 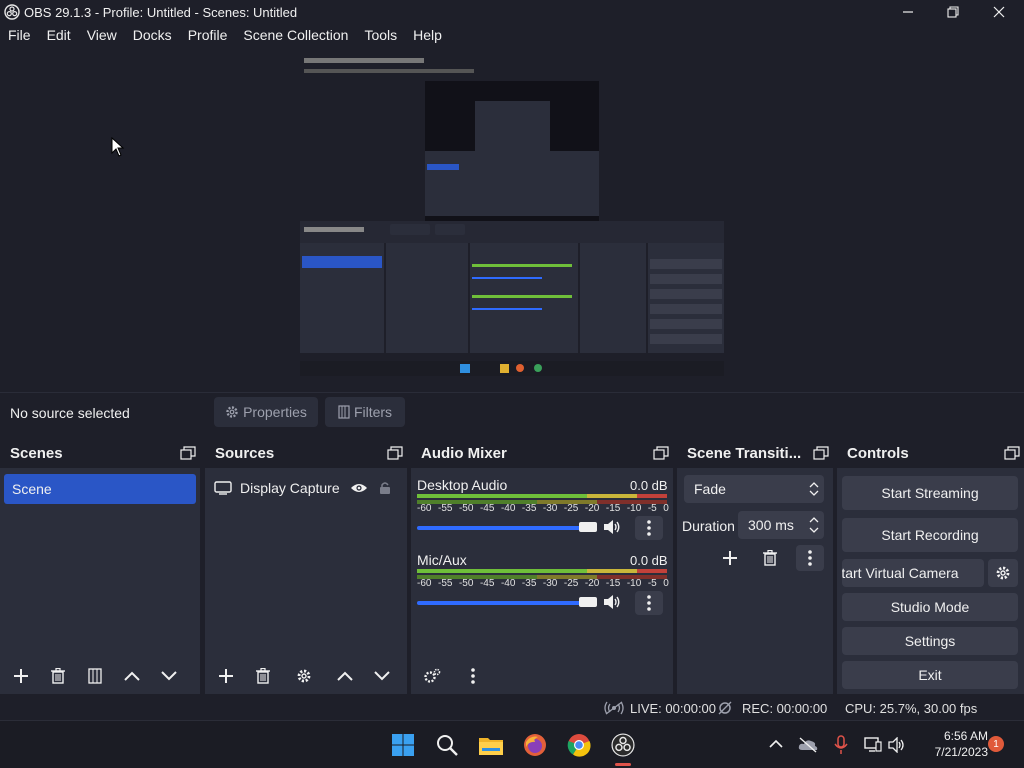 What do you see at coordinates (913, 573) in the screenshot?
I see `start-virtual-camera-button: Start Virtual Camera` at bounding box center [913, 573].